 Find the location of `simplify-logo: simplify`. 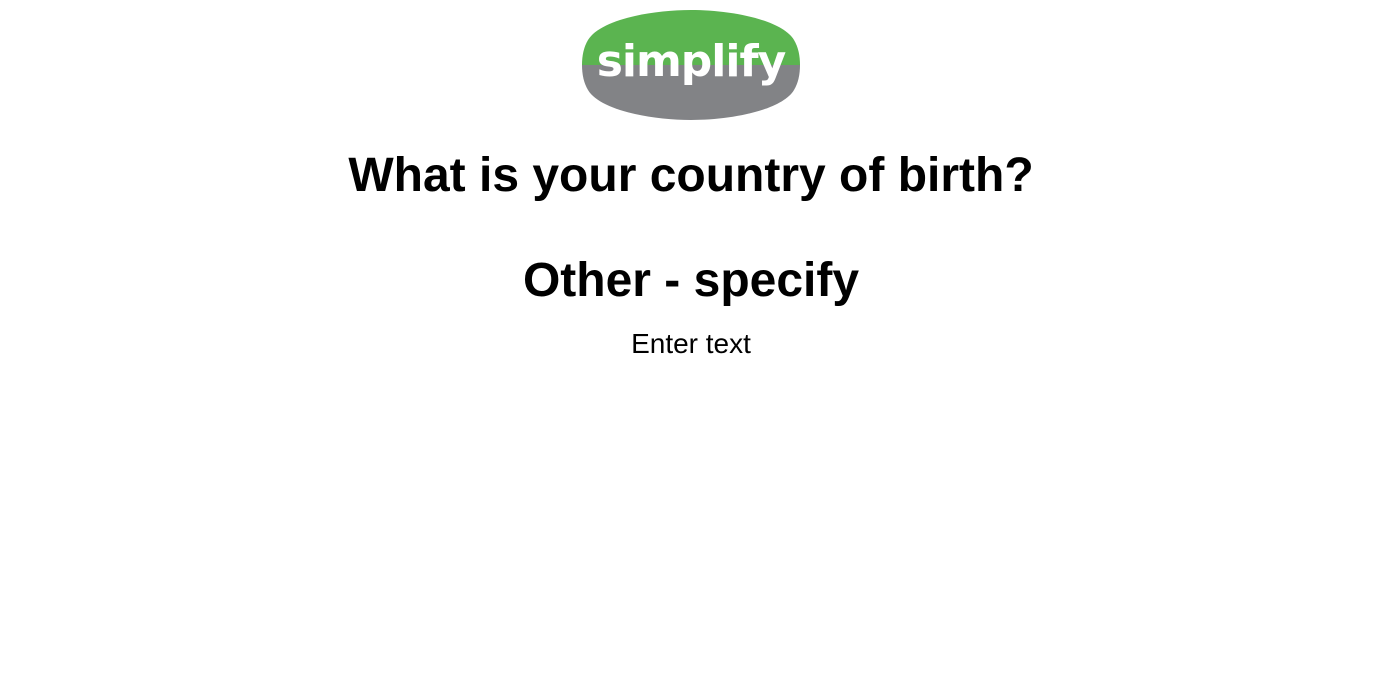

simplify-logo: simplify is located at coordinates (691, 65).